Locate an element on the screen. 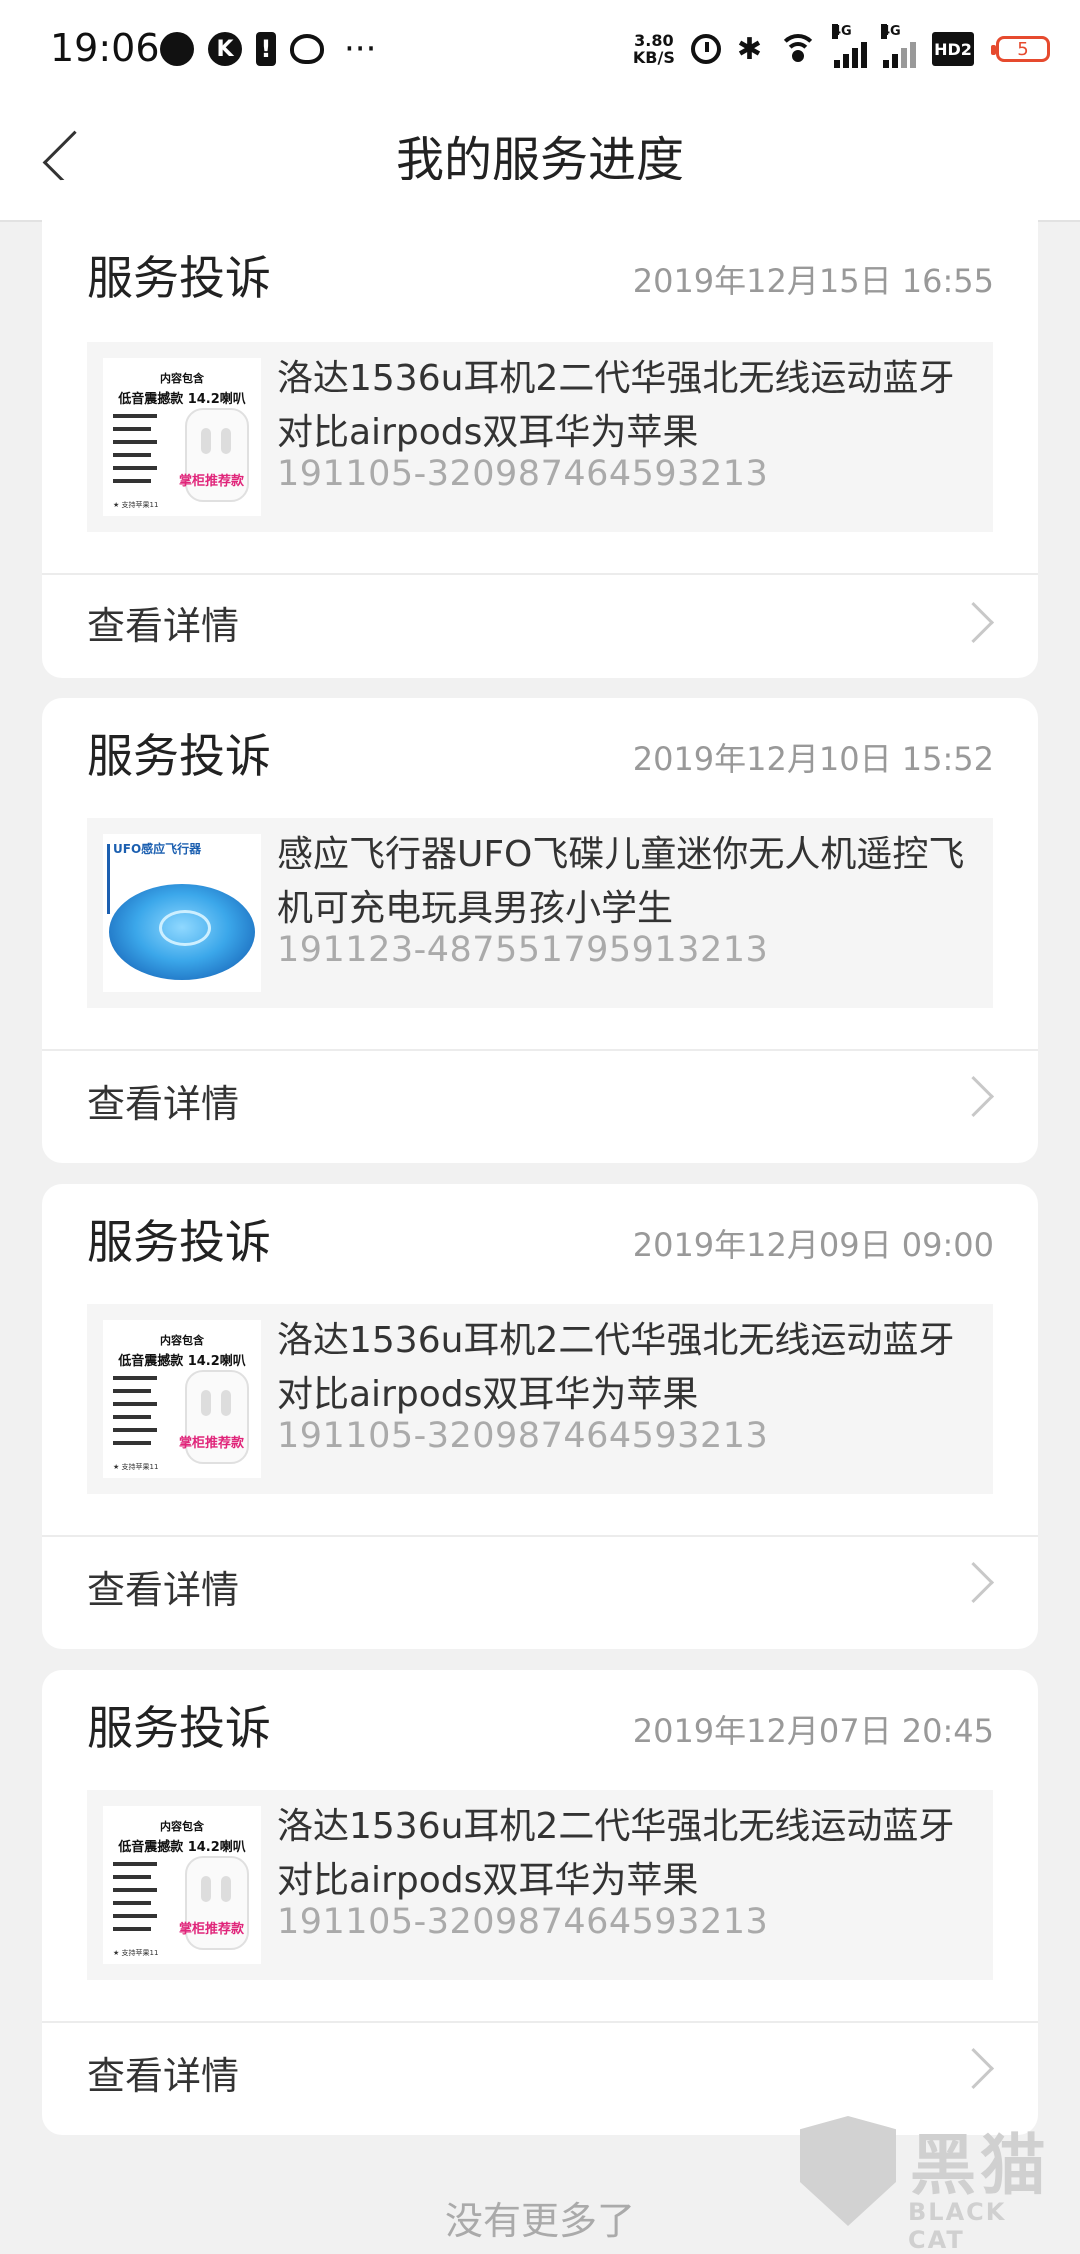 The height and width of the screenshot is (2254, 1080). battery-level: 5 is located at coordinates (1023, 49).